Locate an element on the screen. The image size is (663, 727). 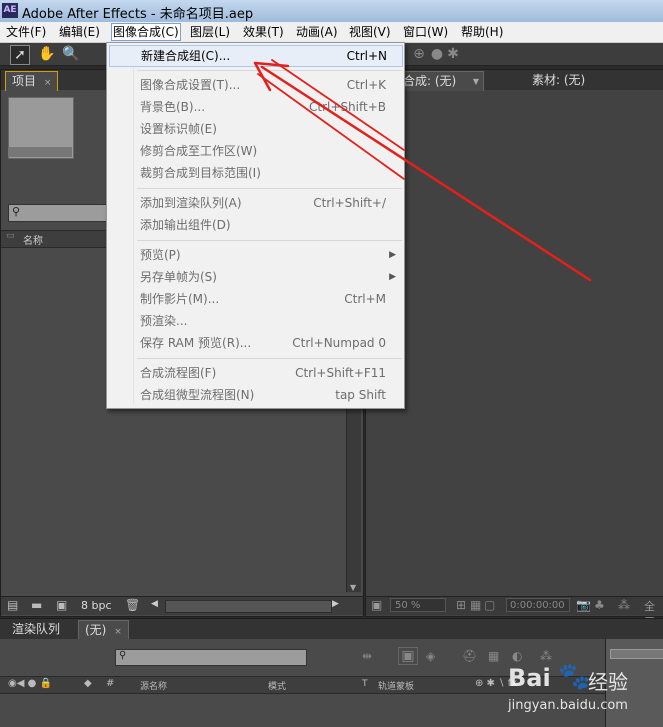
arrow-shaft is located at coordinates (426, 173).